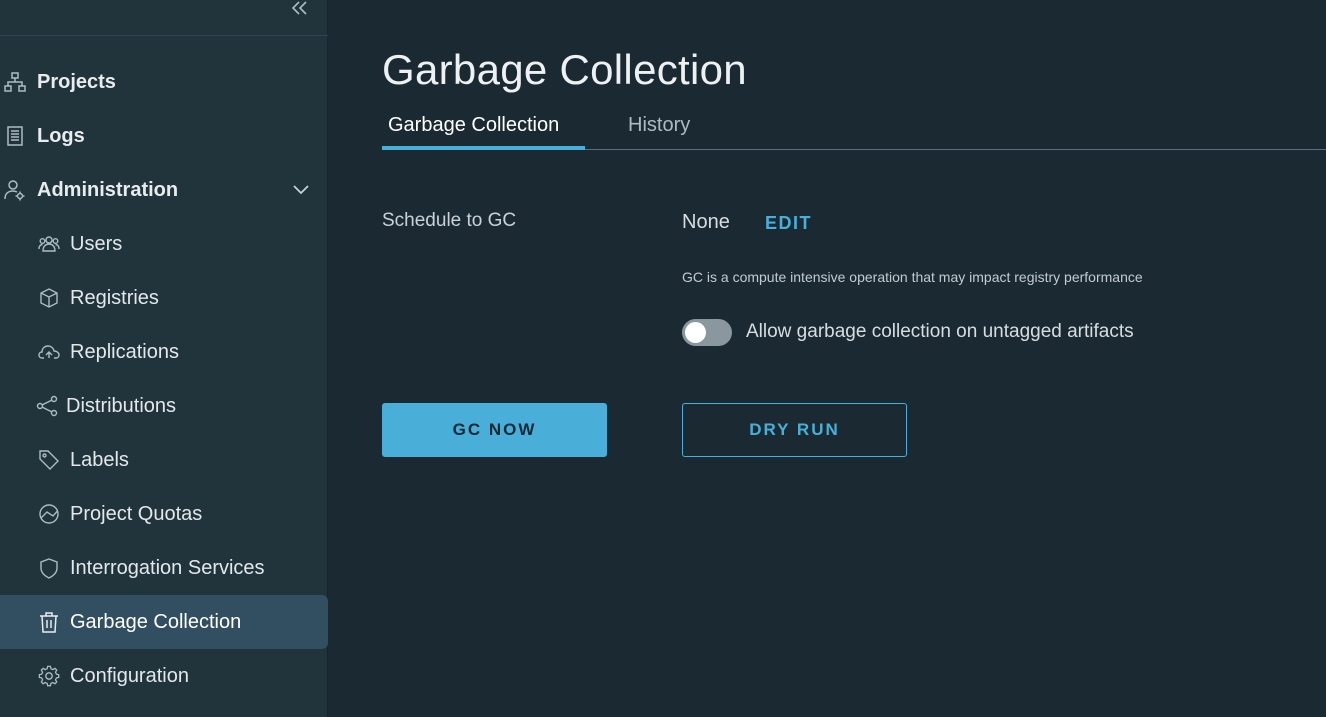 The width and height of the screenshot is (1326, 717). I want to click on edit-schedule-button: EDIT, so click(788, 223).